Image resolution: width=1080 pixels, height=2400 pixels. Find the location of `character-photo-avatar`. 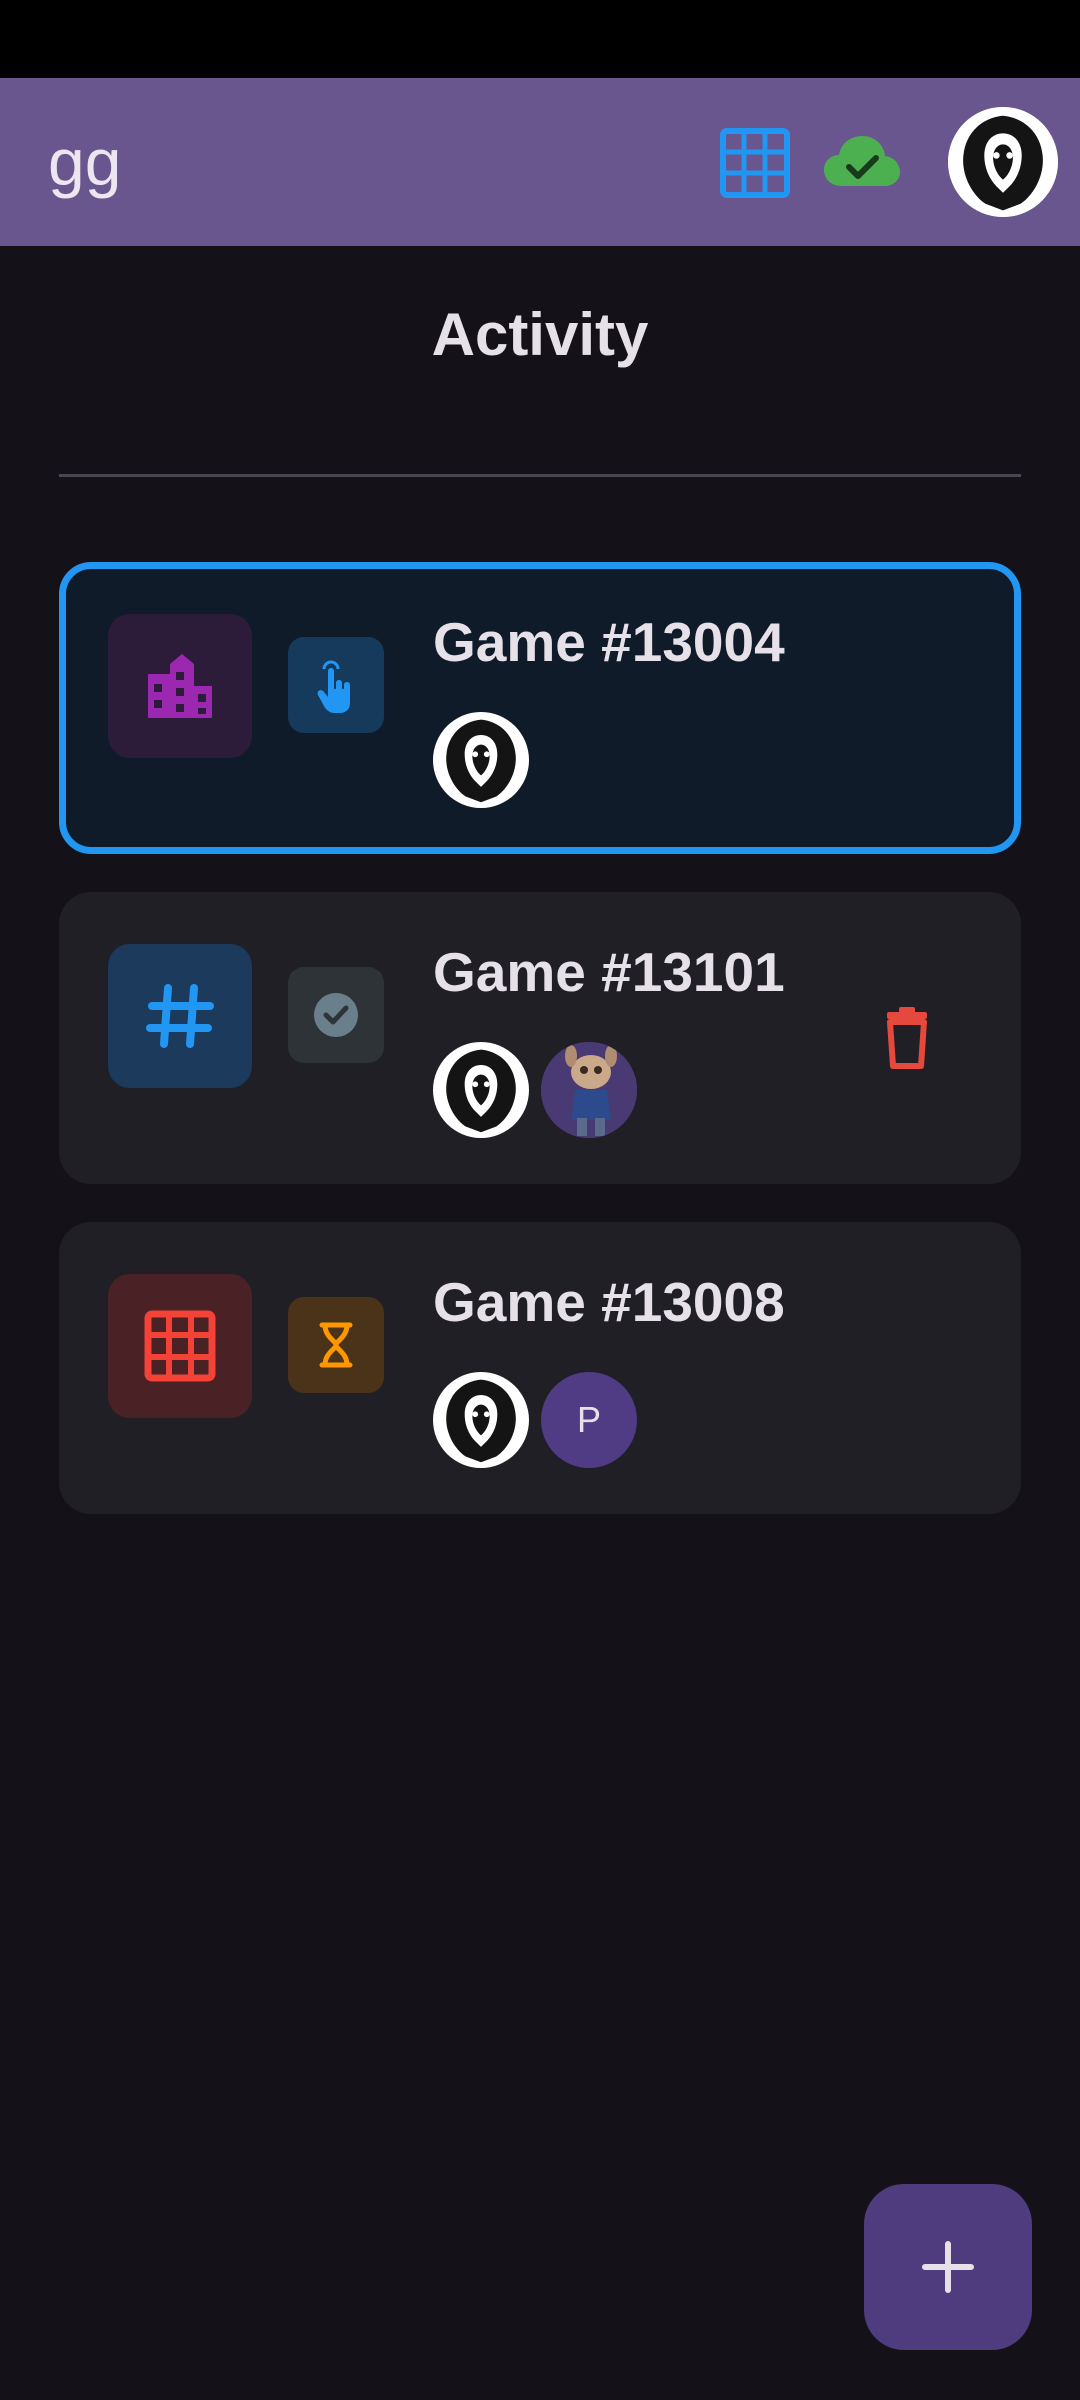

character-photo-avatar is located at coordinates (589, 1090).